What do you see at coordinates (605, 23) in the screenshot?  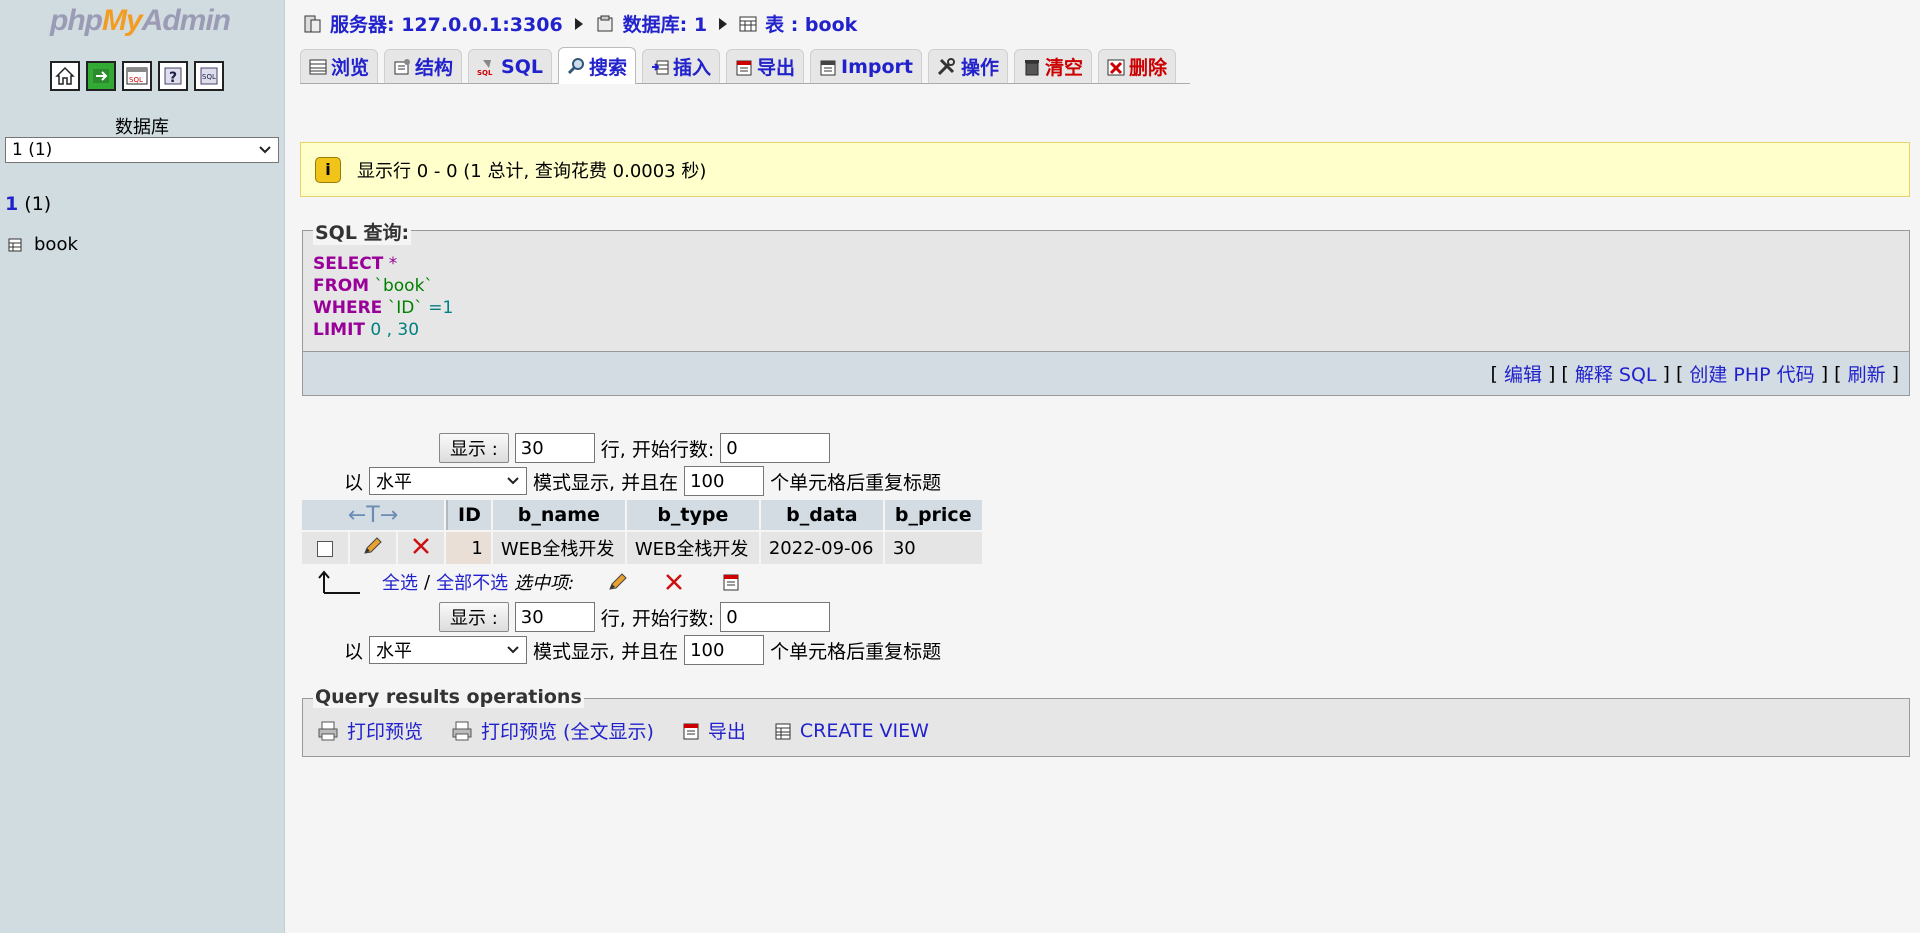 I see `database-icon` at bounding box center [605, 23].